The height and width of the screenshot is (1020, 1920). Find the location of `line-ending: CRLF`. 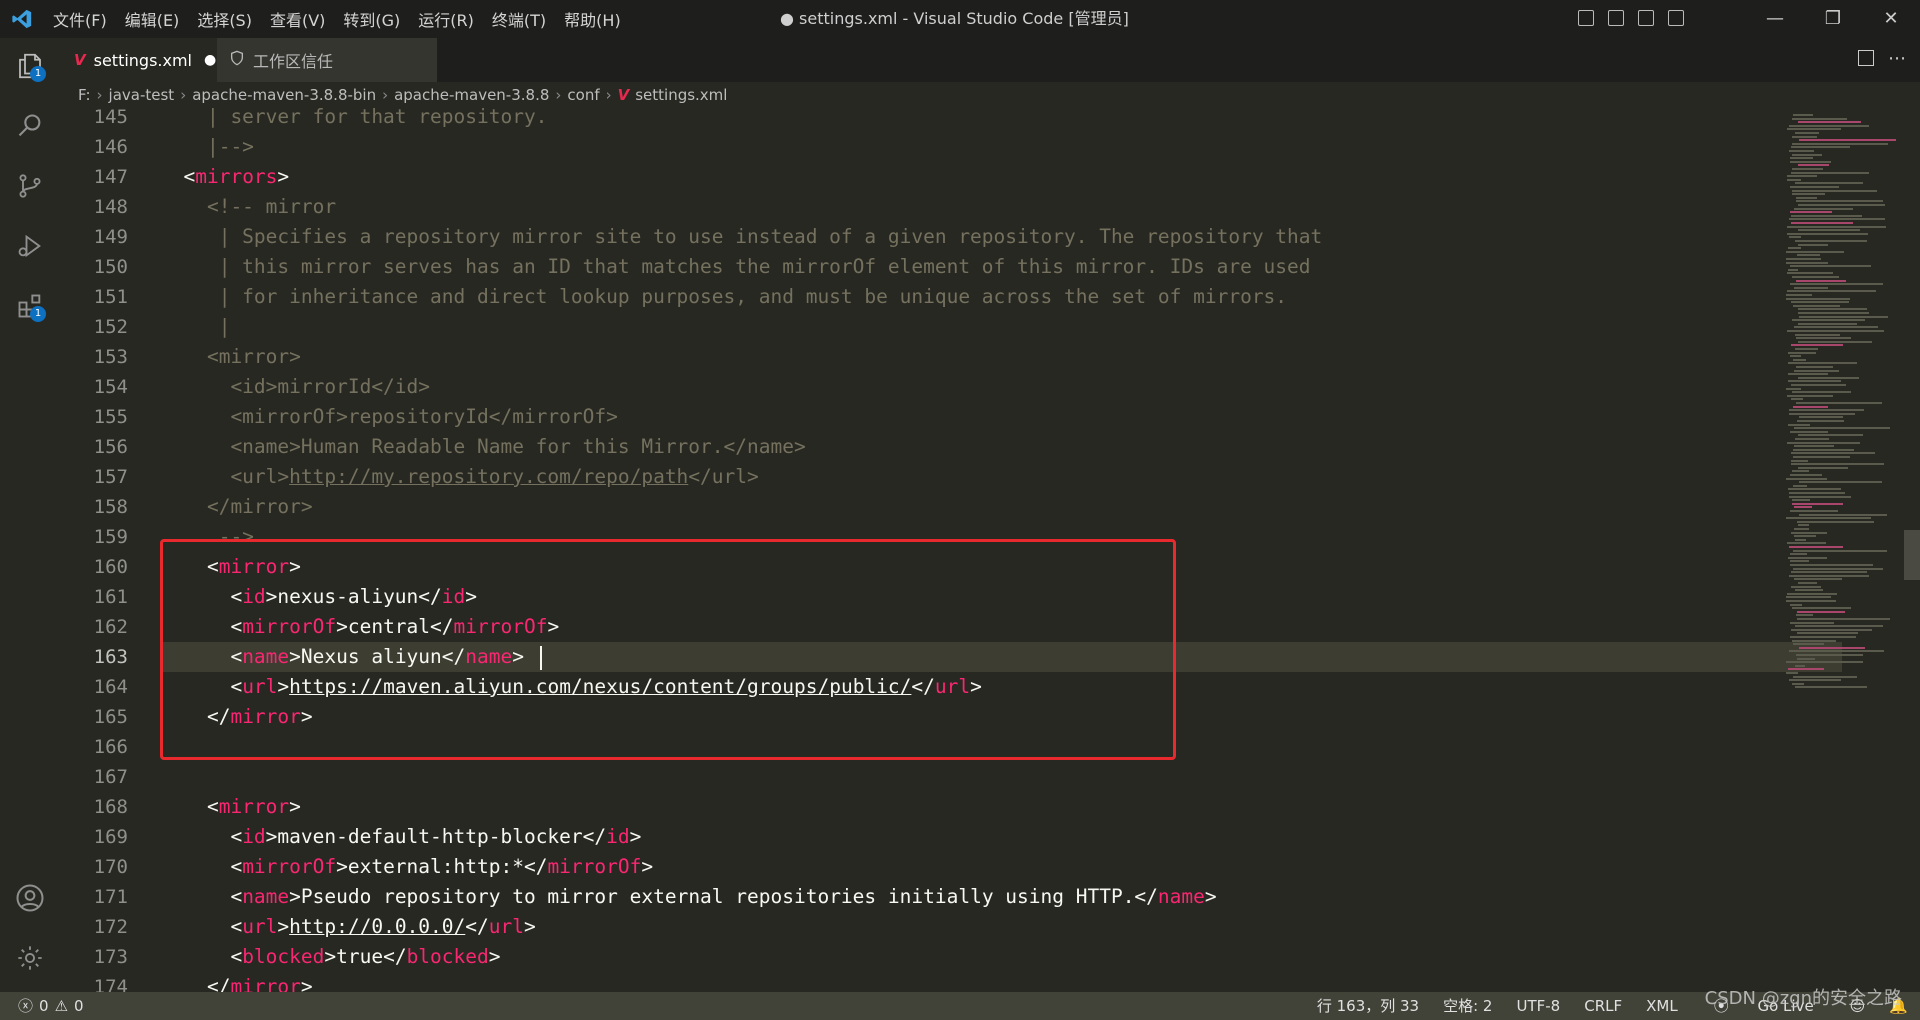

line-ending: CRLF is located at coordinates (1603, 1006).